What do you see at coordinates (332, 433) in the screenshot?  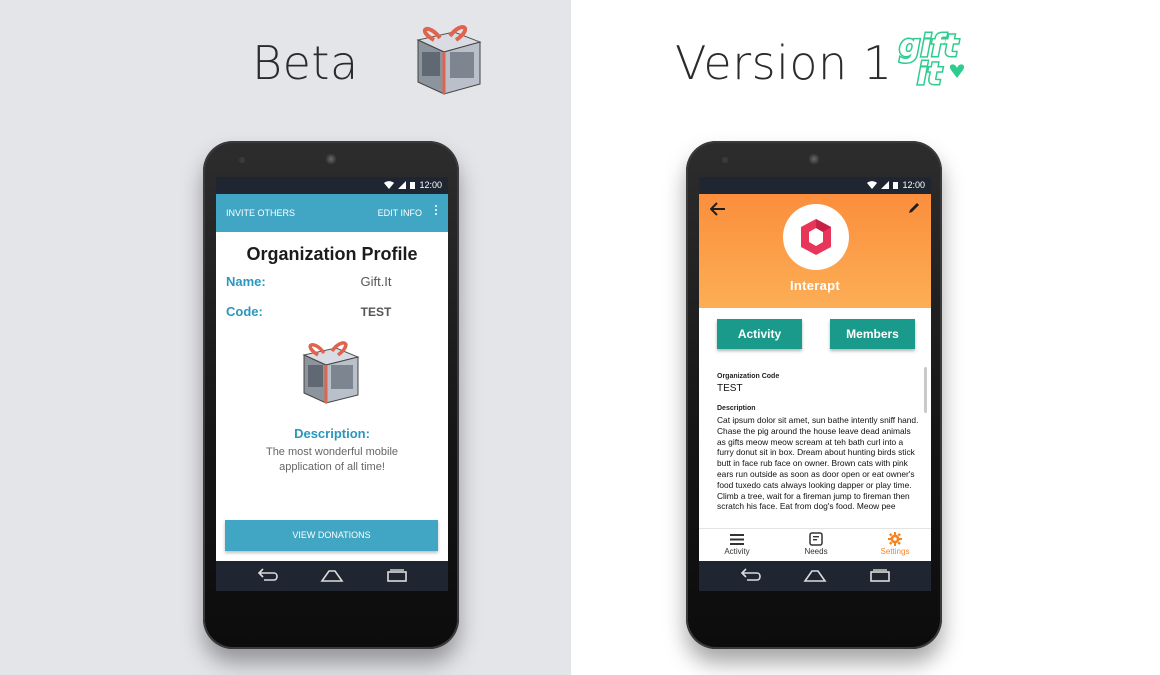 I see `description-label: Description:` at bounding box center [332, 433].